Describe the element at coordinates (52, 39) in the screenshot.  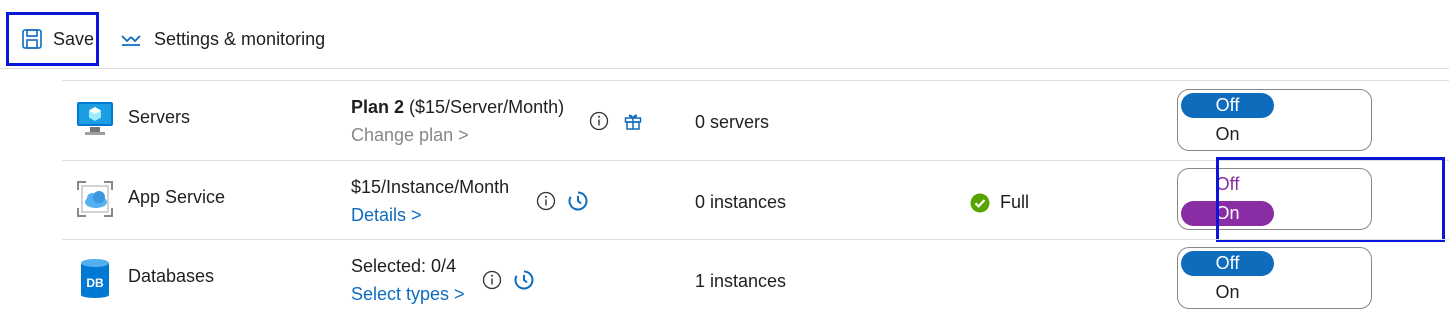
I see `save-button: Save` at that location.